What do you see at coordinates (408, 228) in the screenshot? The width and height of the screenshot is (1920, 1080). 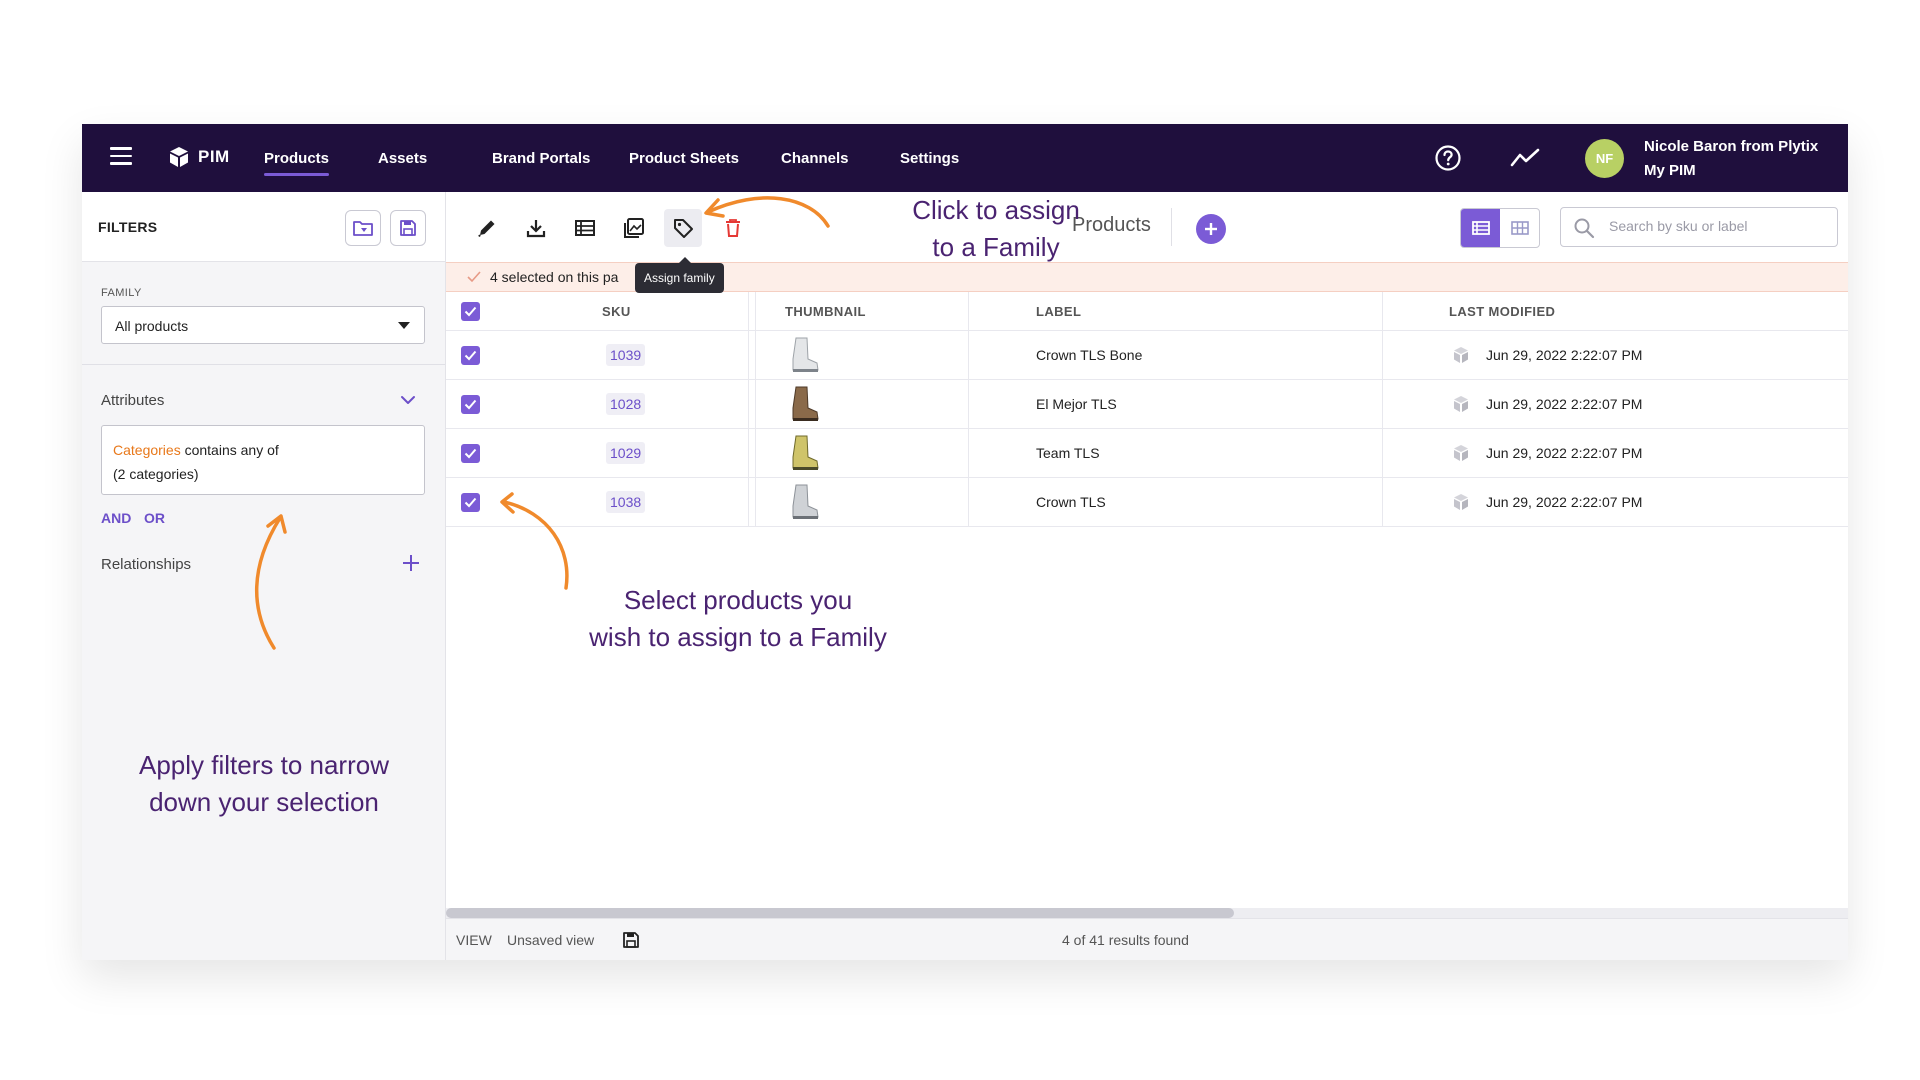 I see `save-filter-button` at bounding box center [408, 228].